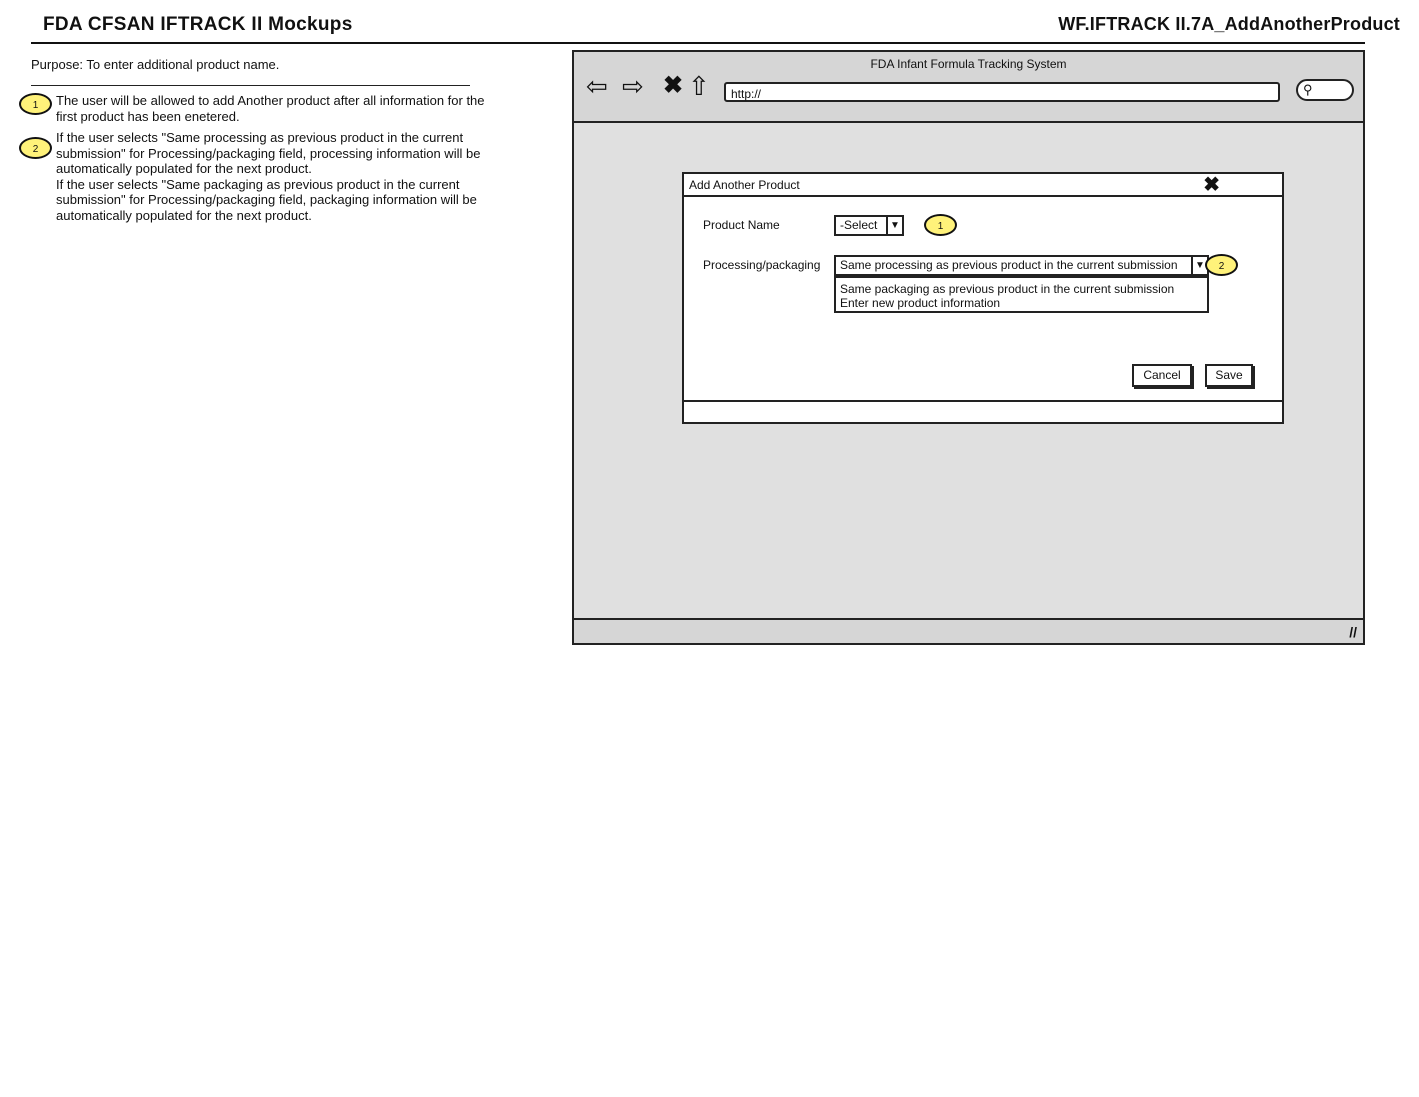  I want to click on chevron-down-icon: ▼, so click(894, 225).